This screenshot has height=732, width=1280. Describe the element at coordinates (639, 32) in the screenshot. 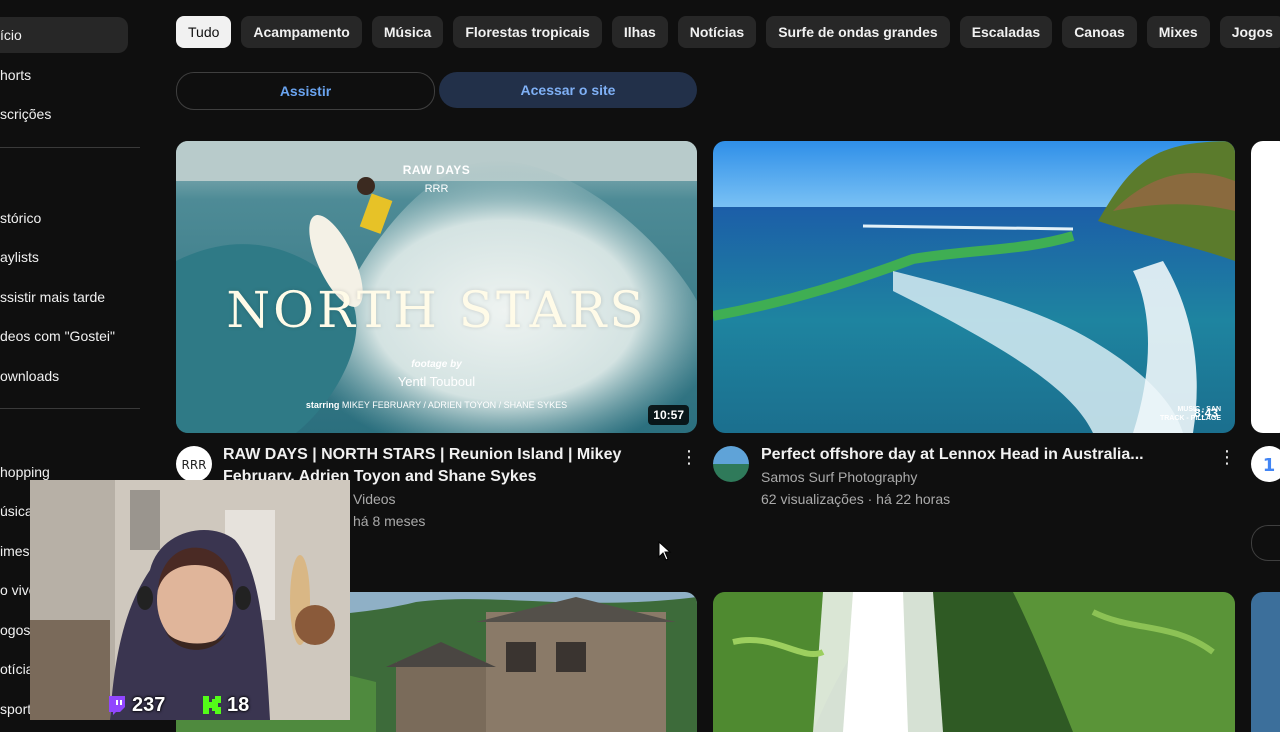

I see `chip-islands: Ilhas` at that location.